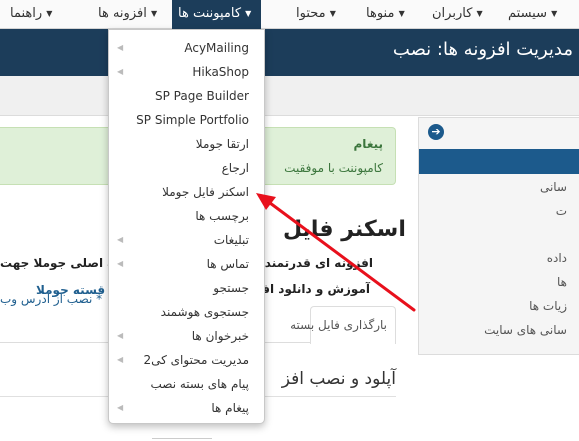 Image resolution: width=579 pixels, height=441 pixels. Describe the element at coordinates (122, 13) in the screenshot. I see `menu-extensions-label: افزونه ها` at that location.